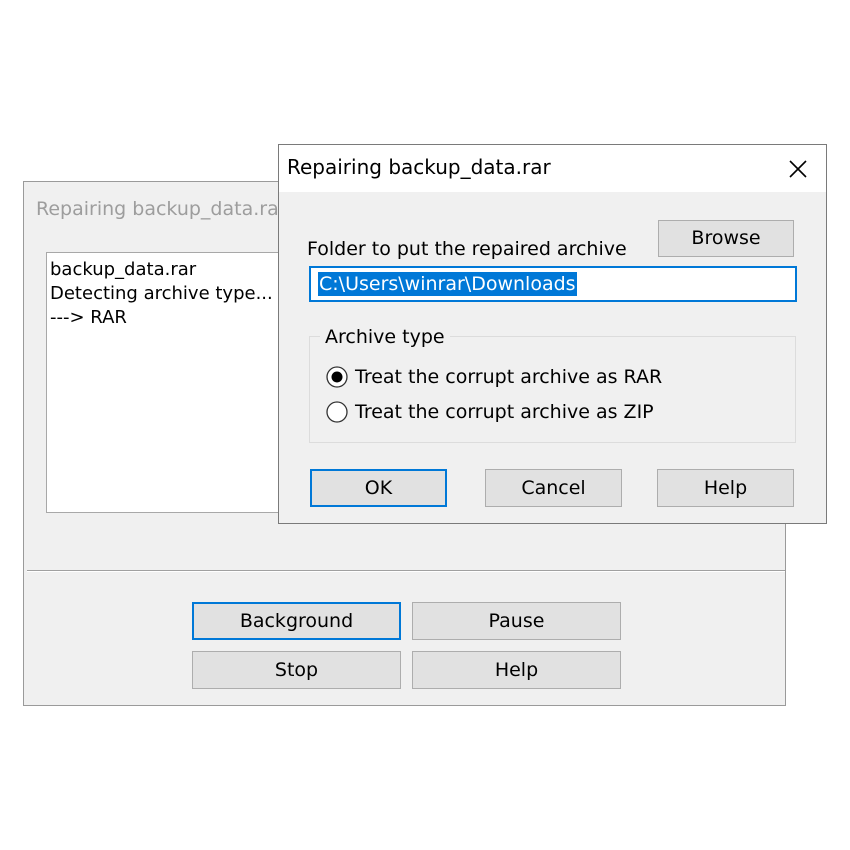  Describe the element at coordinates (337, 377) in the screenshot. I see `radio-checked-icon` at that location.